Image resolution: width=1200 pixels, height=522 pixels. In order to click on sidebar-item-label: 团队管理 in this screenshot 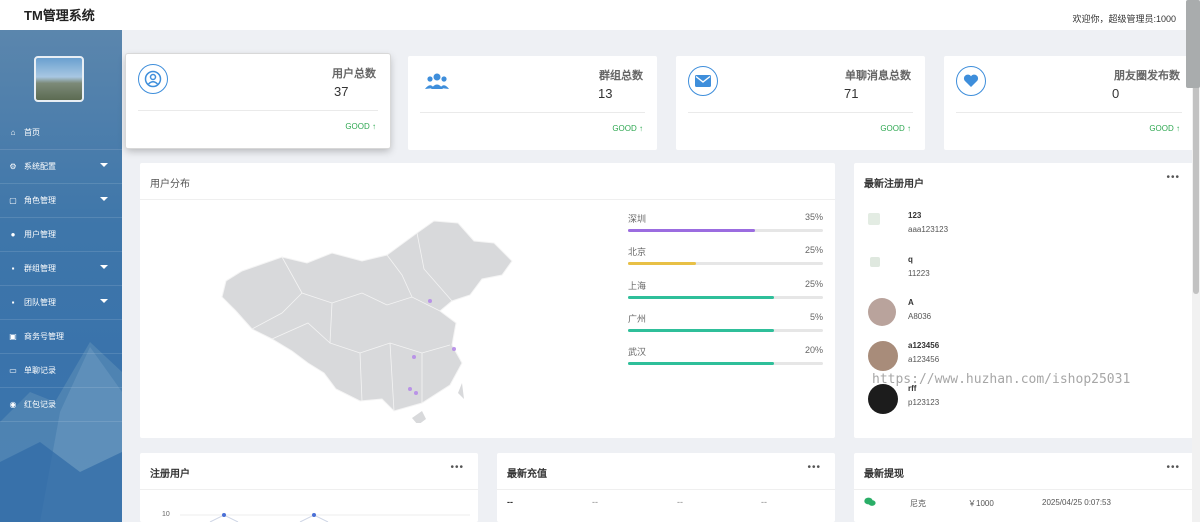, I will do `click(40, 302)`.